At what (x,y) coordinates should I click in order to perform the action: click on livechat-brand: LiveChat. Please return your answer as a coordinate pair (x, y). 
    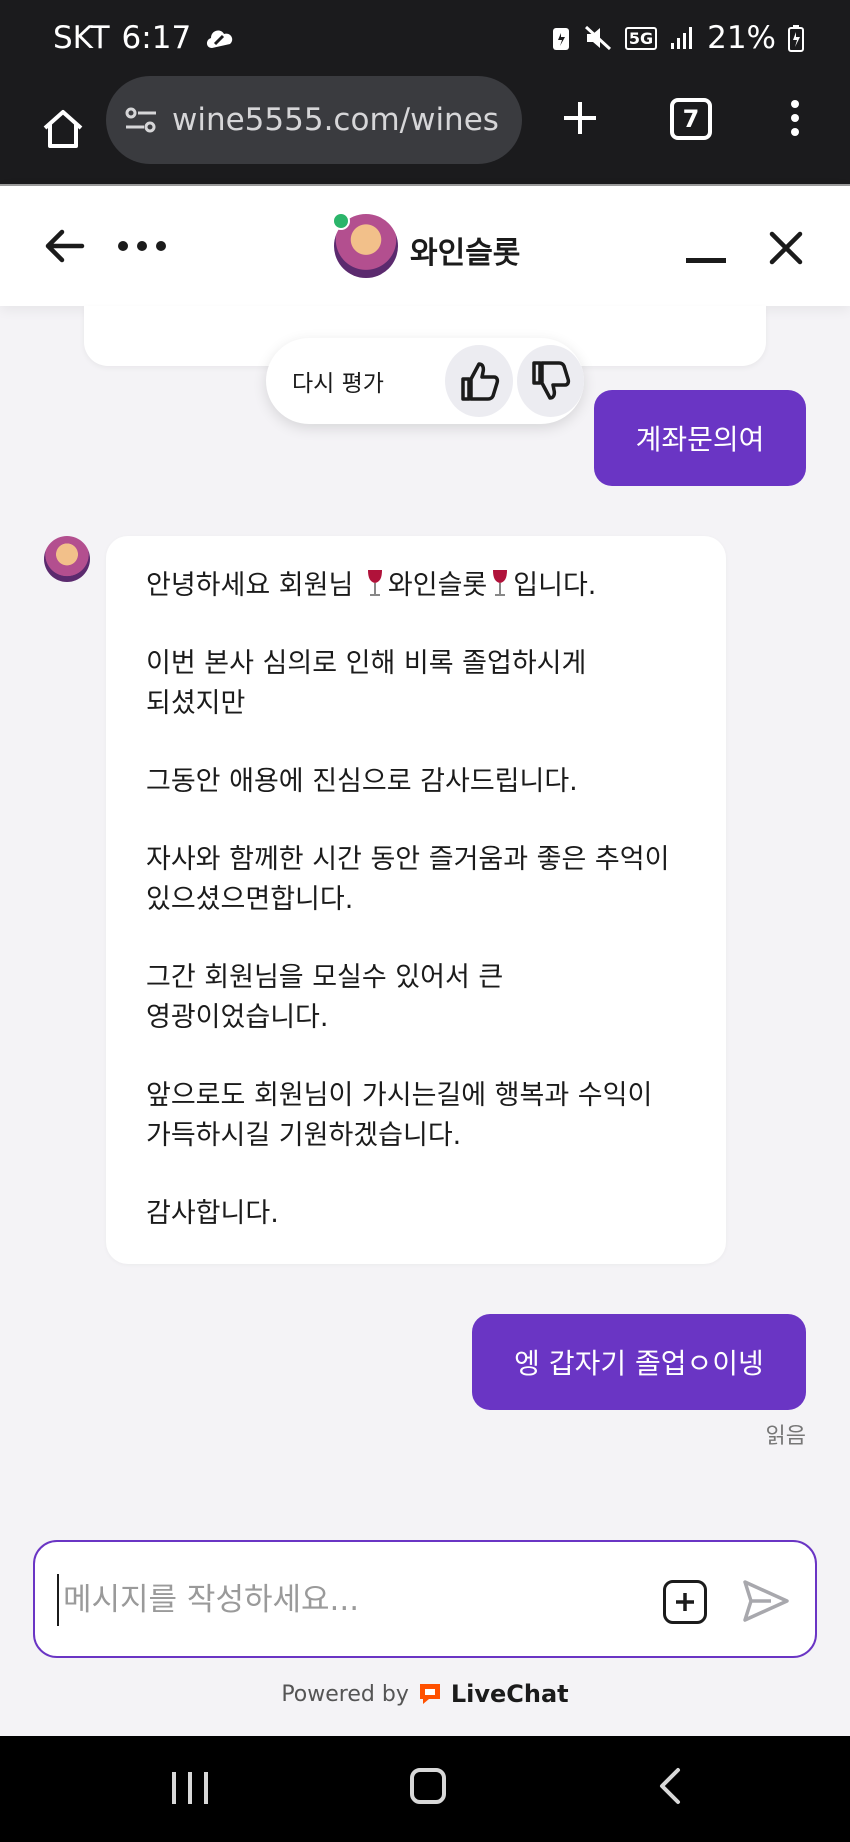
    Looking at the image, I should click on (509, 1694).